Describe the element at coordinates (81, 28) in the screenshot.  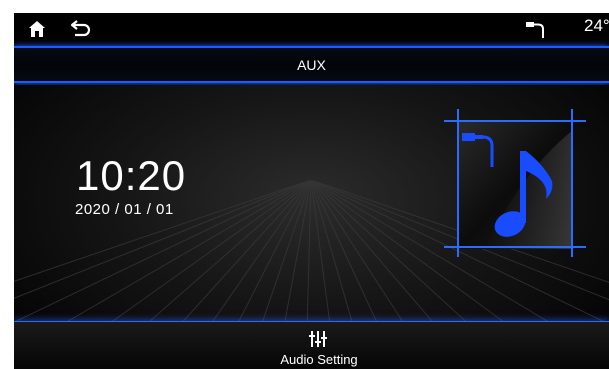
I see `back-icon` at that location.